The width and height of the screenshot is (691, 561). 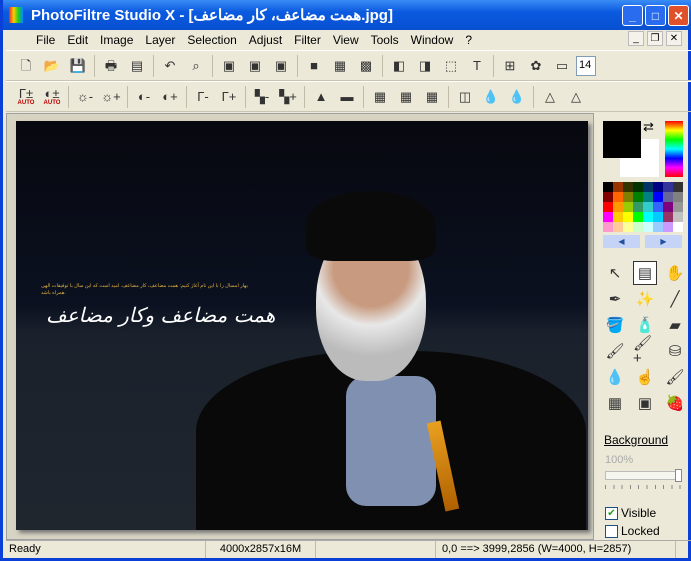 What do you see at coordinates (406, 97) in the screenshot?
I see `sepia-button: ▦` at bounding box center [406, 97].